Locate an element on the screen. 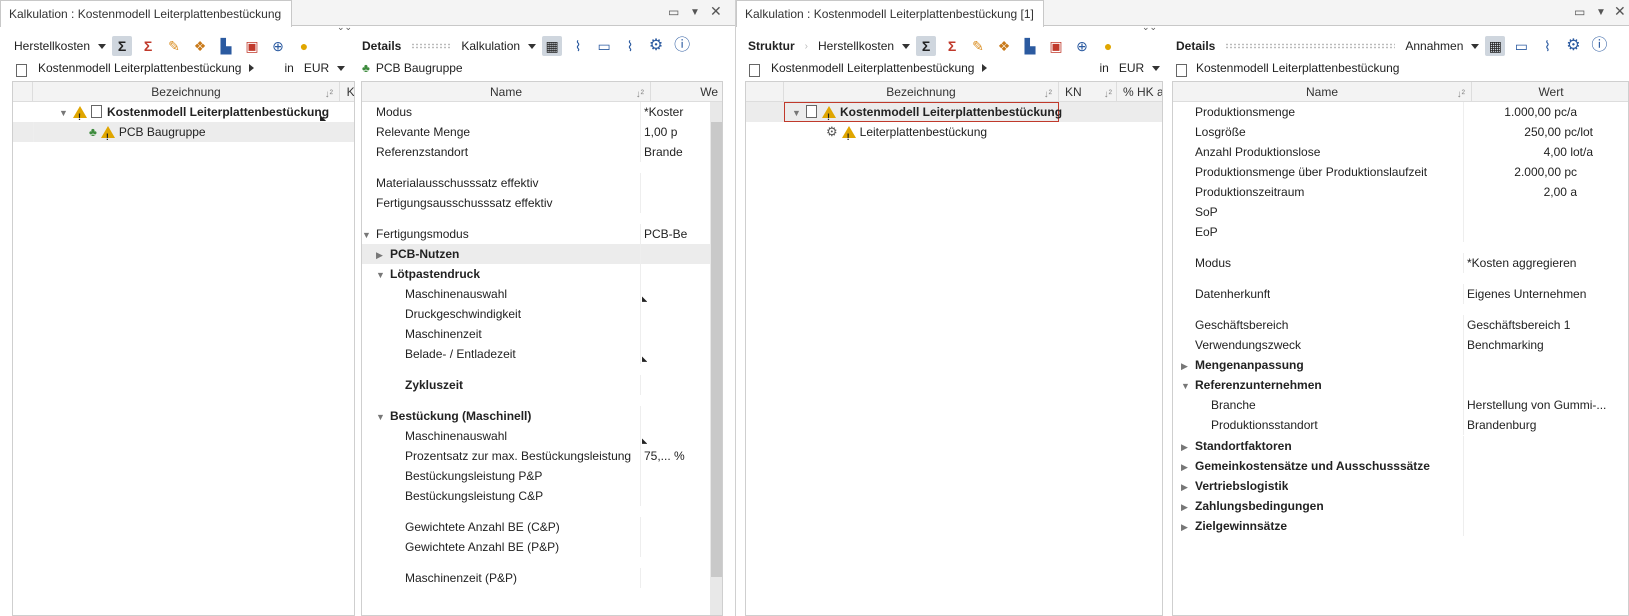 The image size is (1629, 616). components-icon: ❖ is located at coordinates (1004, 46).